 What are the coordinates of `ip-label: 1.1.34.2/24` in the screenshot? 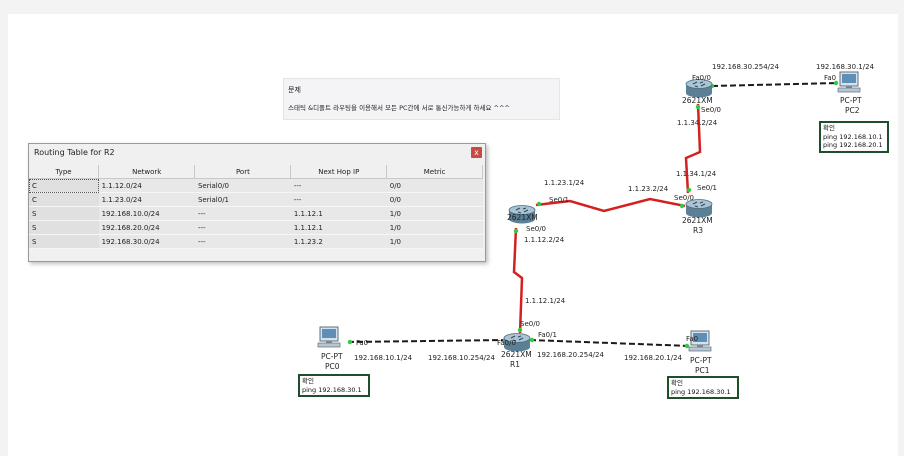 It's located at (697, 123).